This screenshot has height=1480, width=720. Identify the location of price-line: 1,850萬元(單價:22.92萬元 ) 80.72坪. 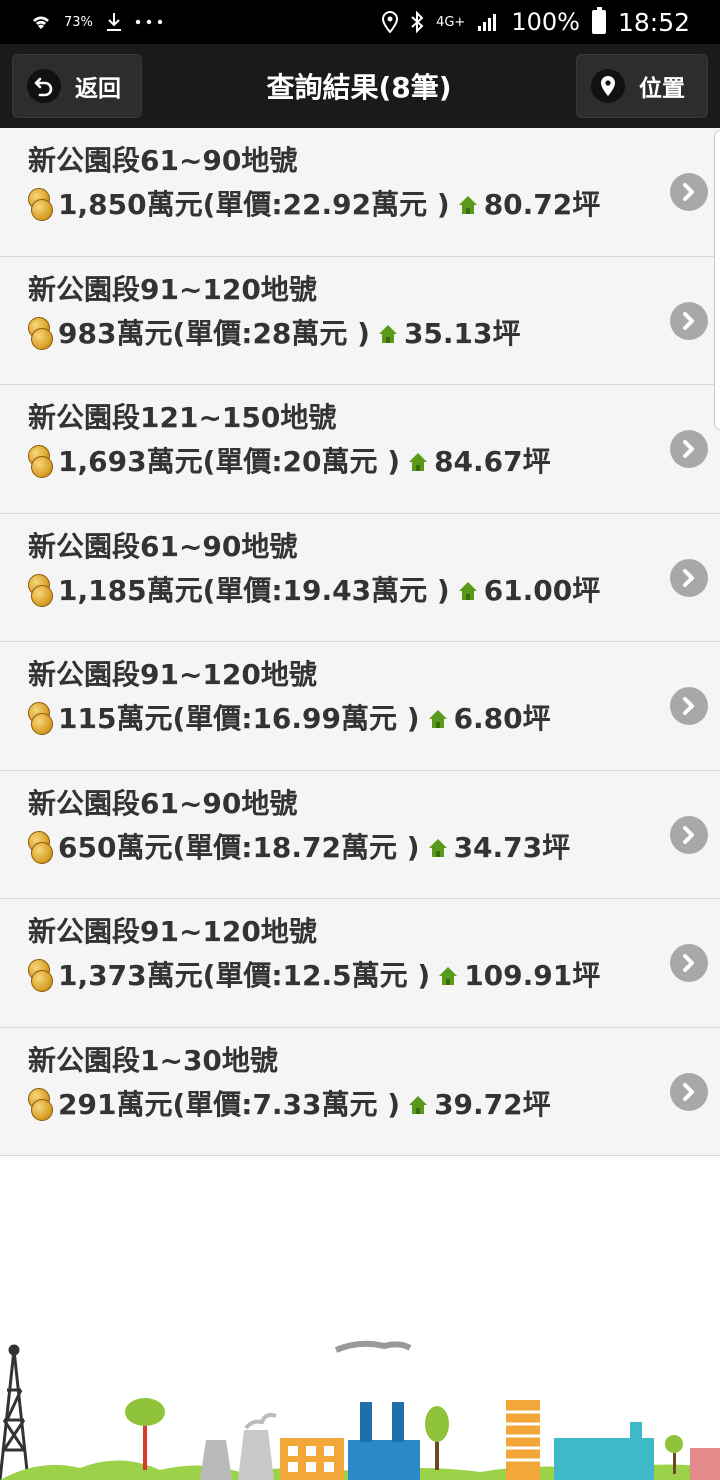
(344, 205).